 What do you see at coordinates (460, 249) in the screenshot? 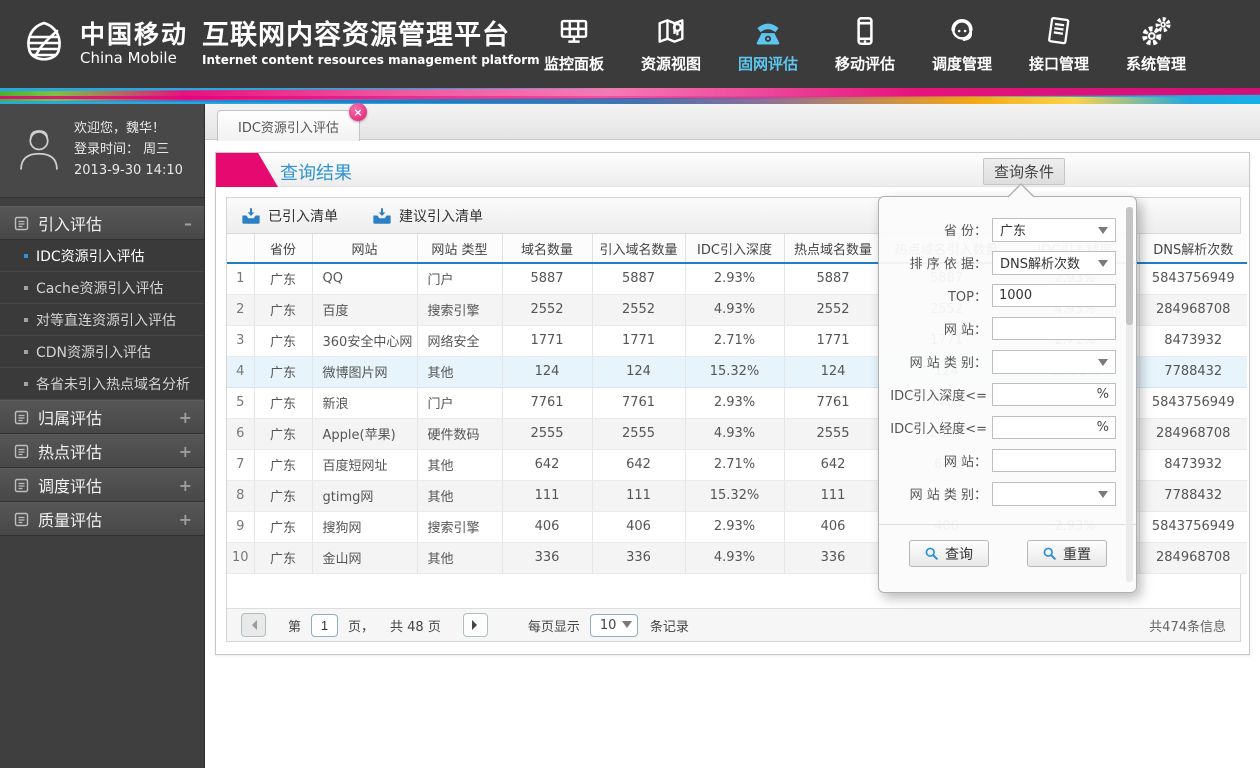
I see `column-header: 网站 类型` at bounding box center [460, 249].